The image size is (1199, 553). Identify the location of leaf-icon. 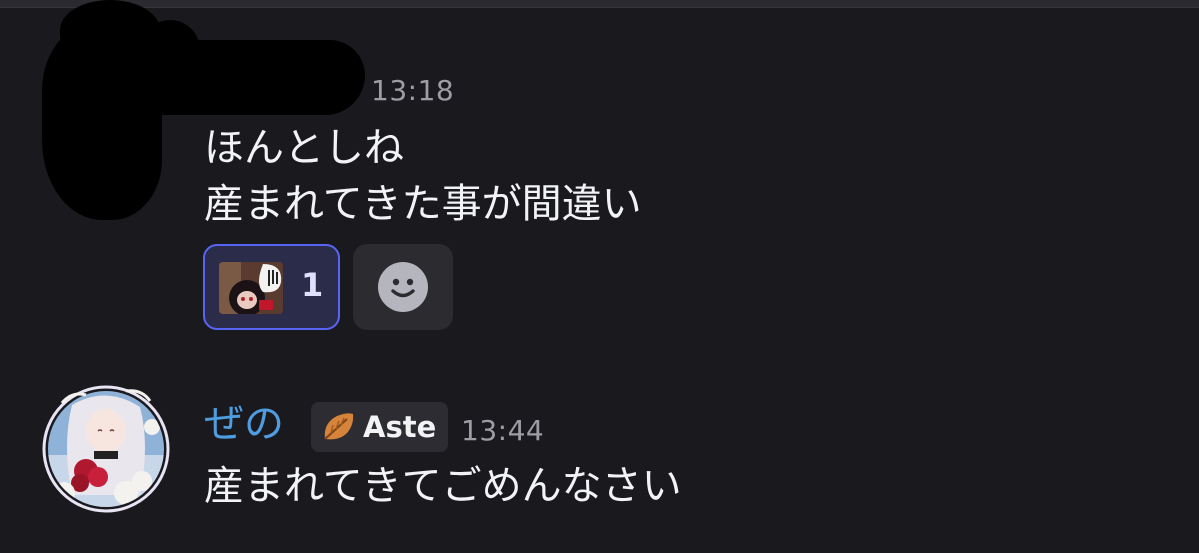
(338, 427).